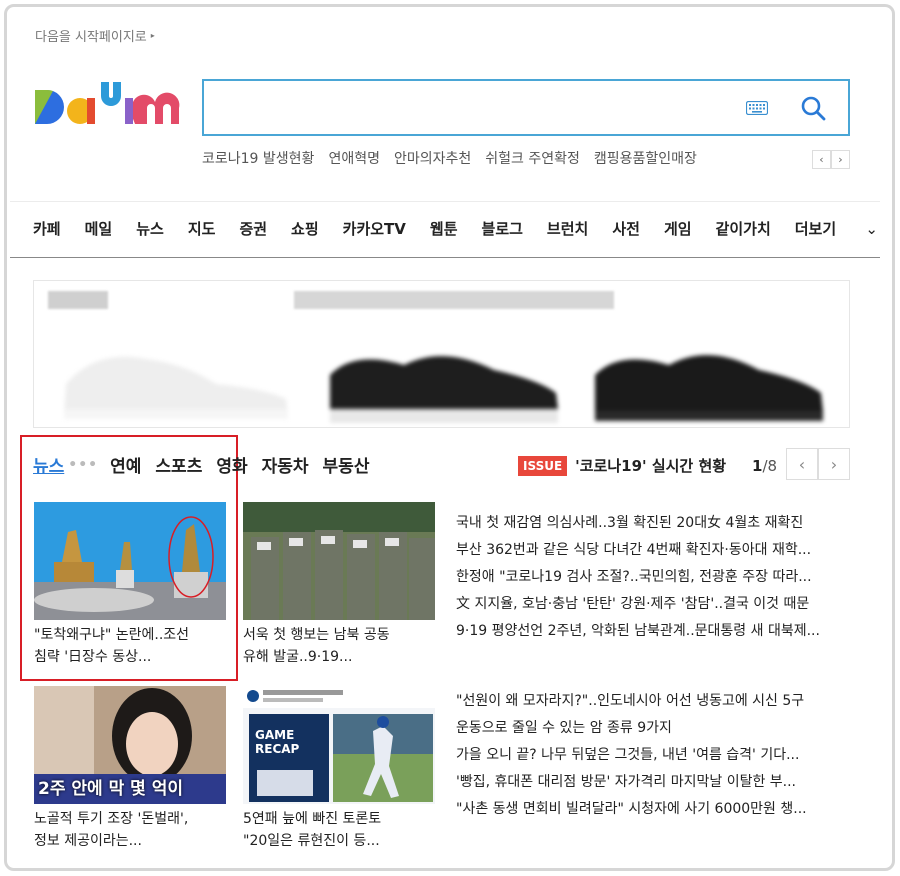 This screenshot has height=876, width=900. I want to click on nav-dictionary: 사전, so click(626, 228).